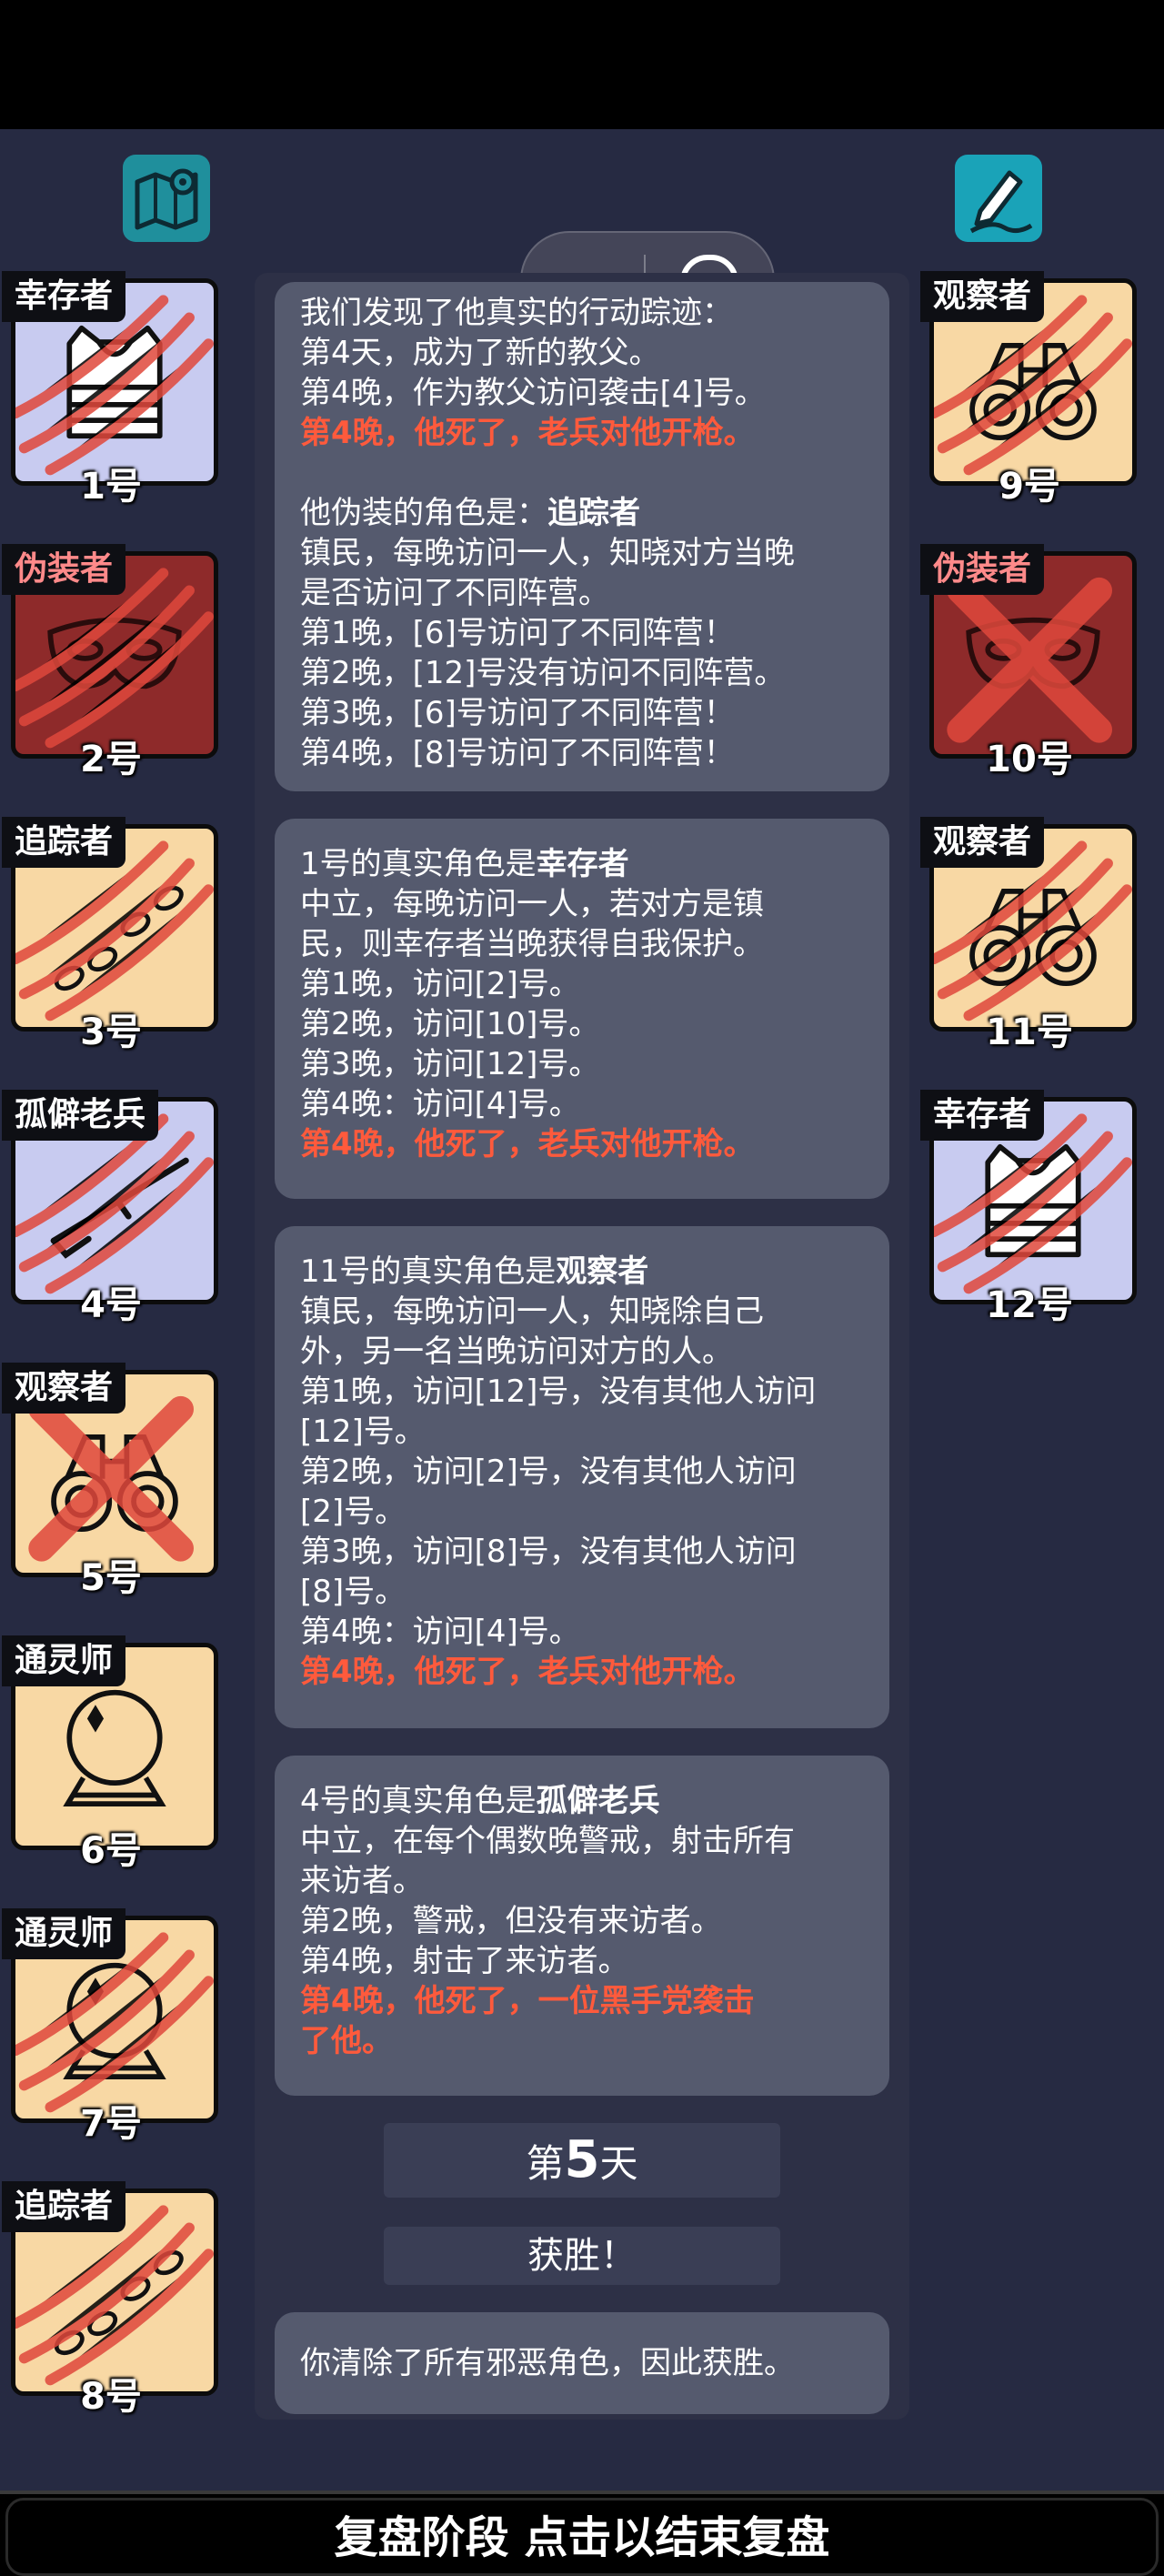  Describe the element at coordinates (455, 593) in the screenshot. I see `log-line: 是否访问了不同阵营。` at that location.